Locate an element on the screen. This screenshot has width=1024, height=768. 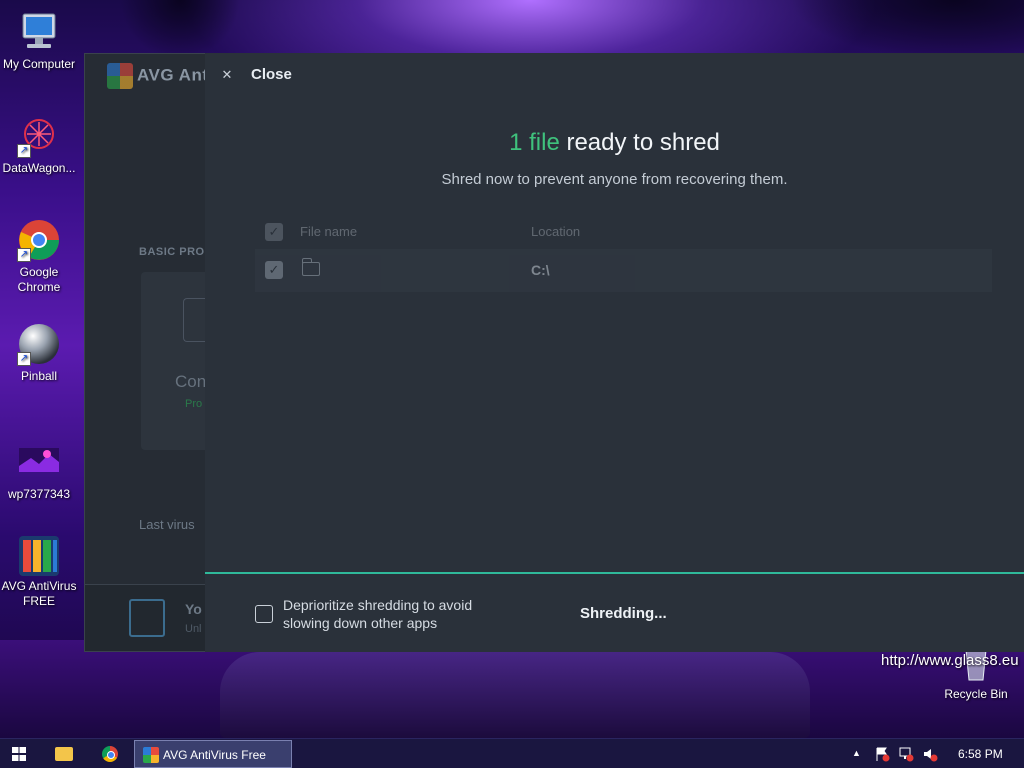
action-center-flag-icon is located at coordinates (882, 755).